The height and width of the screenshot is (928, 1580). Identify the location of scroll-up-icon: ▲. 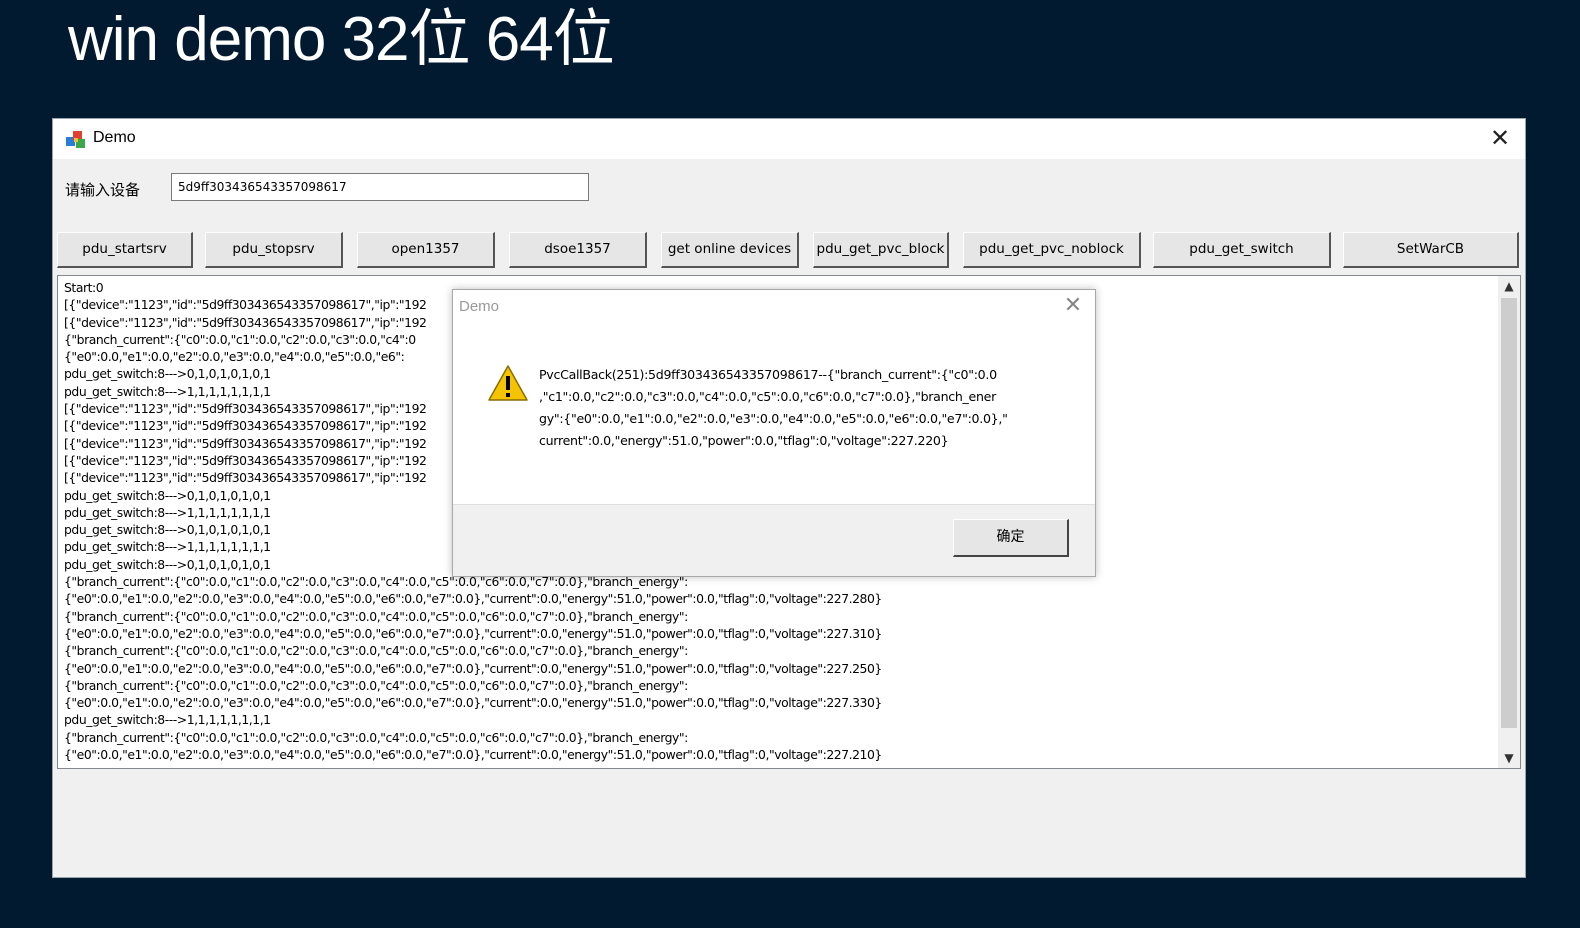
(1509, 286).